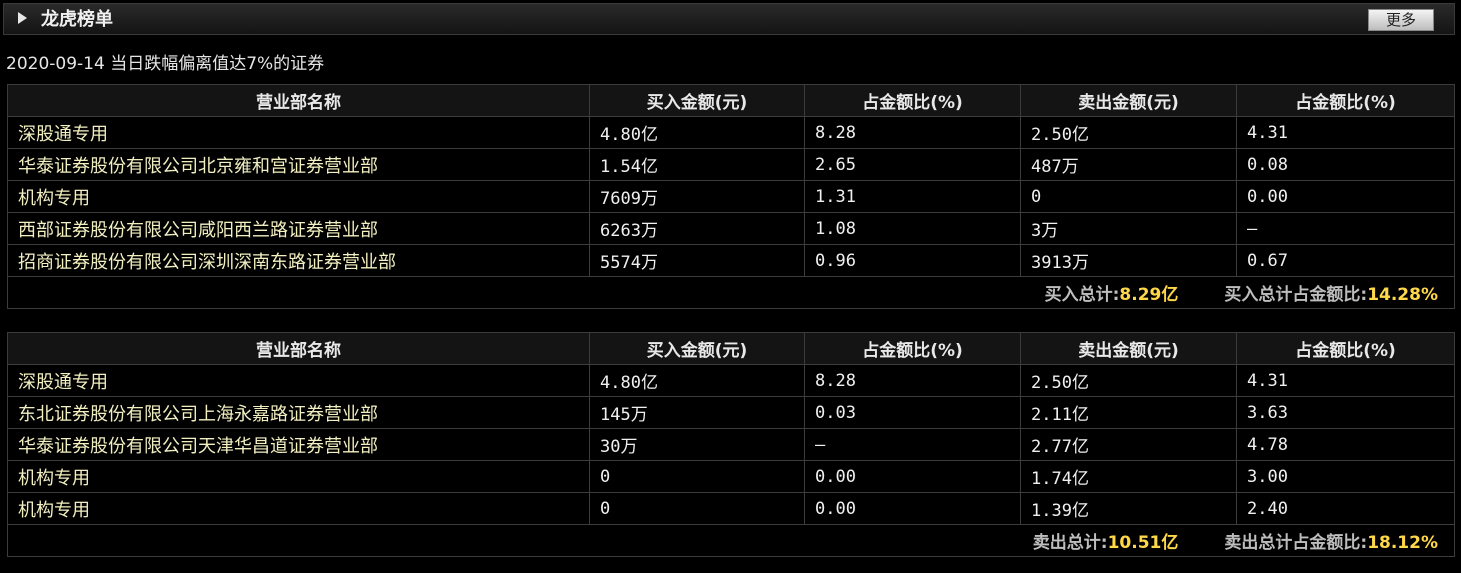  I want to click on branch-name: 西部证券股份有限公司咸阳西兰路证券营业部, so click(298, 228).